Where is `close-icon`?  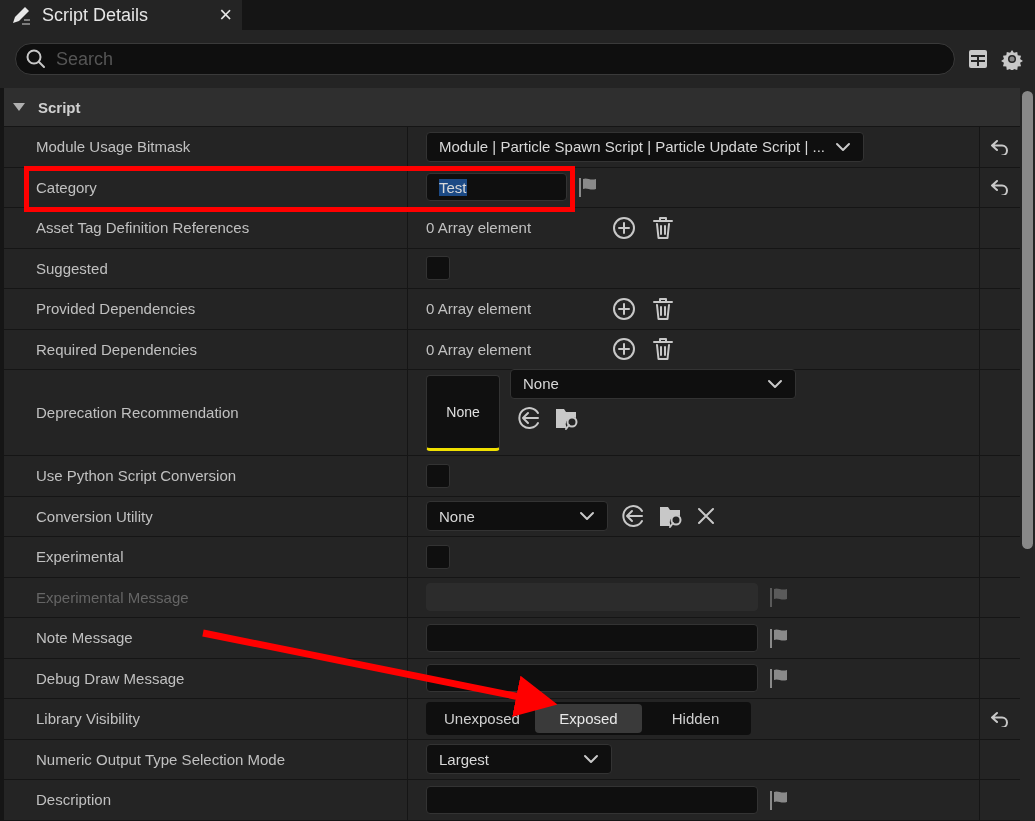
close-icon is located at coordinates (706, 516).